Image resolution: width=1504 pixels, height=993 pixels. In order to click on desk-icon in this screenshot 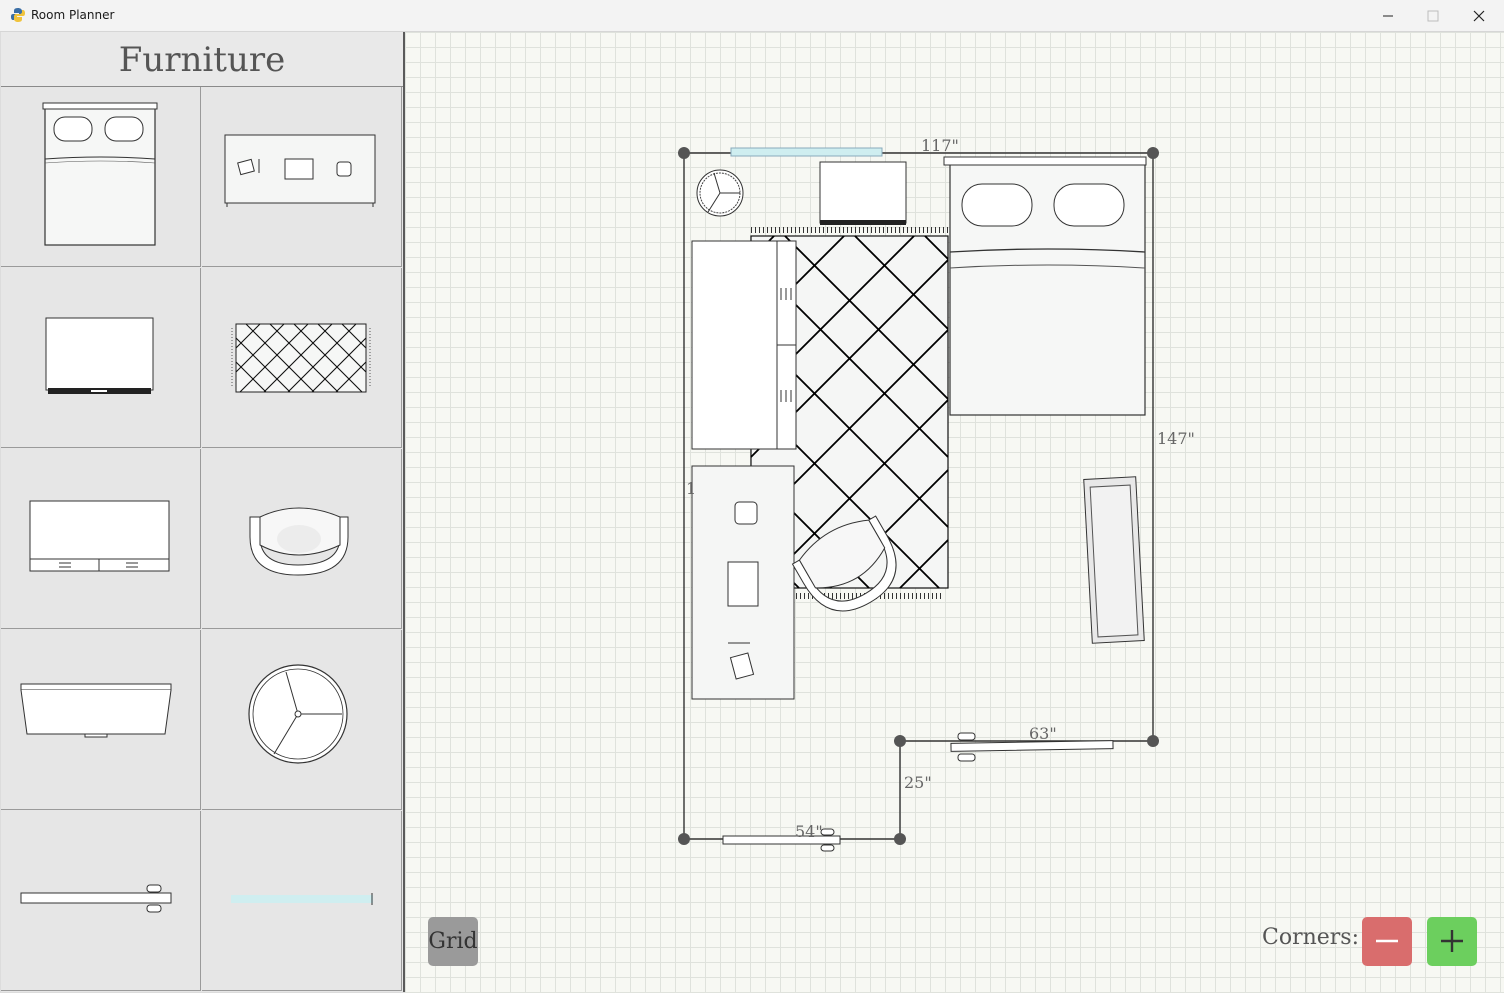, I will do `click(300, 170)`.